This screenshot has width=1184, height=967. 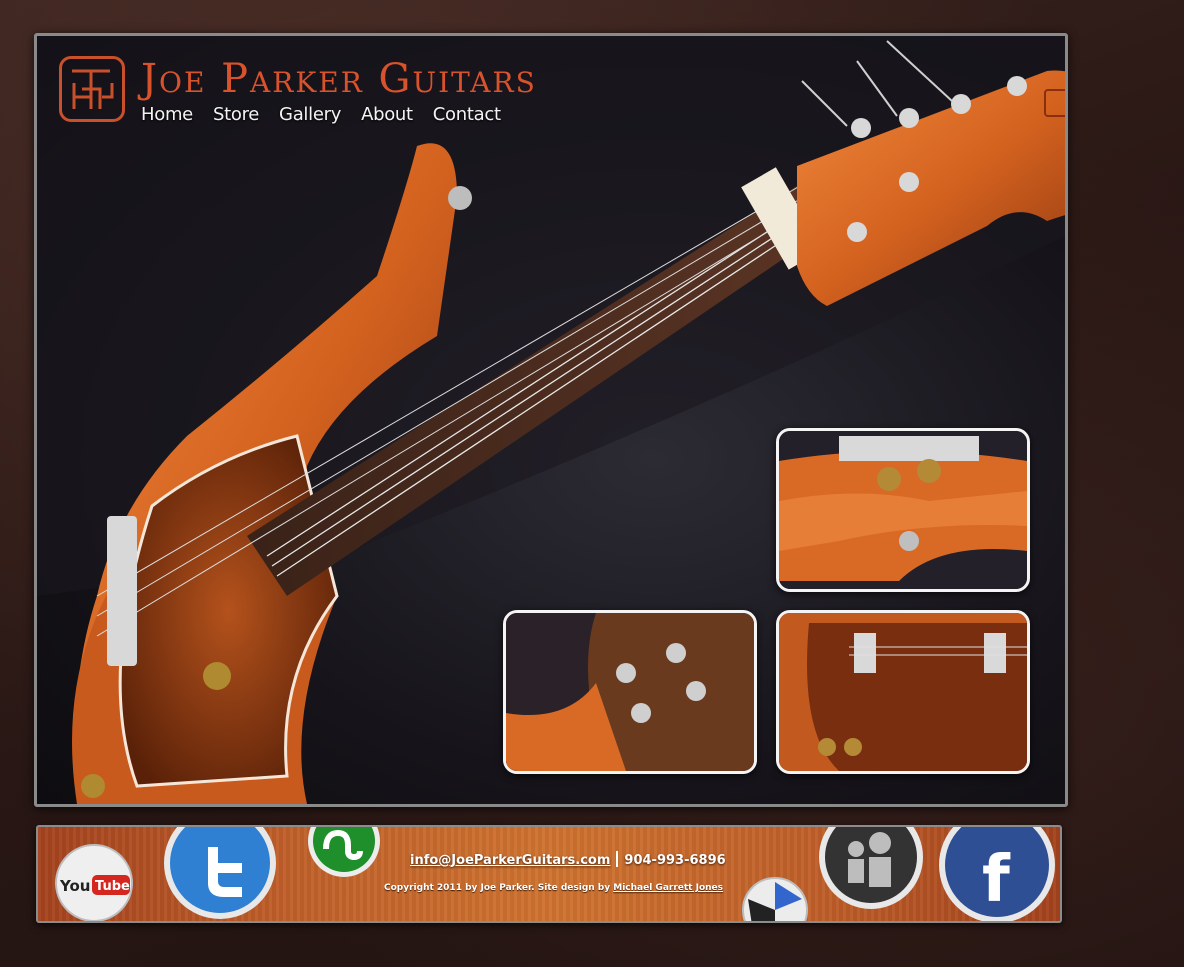 What do you see at coordinates (92, 89) in the screenshot?
I see `jpg-monogram-icon` at bounding box center [92, 89].